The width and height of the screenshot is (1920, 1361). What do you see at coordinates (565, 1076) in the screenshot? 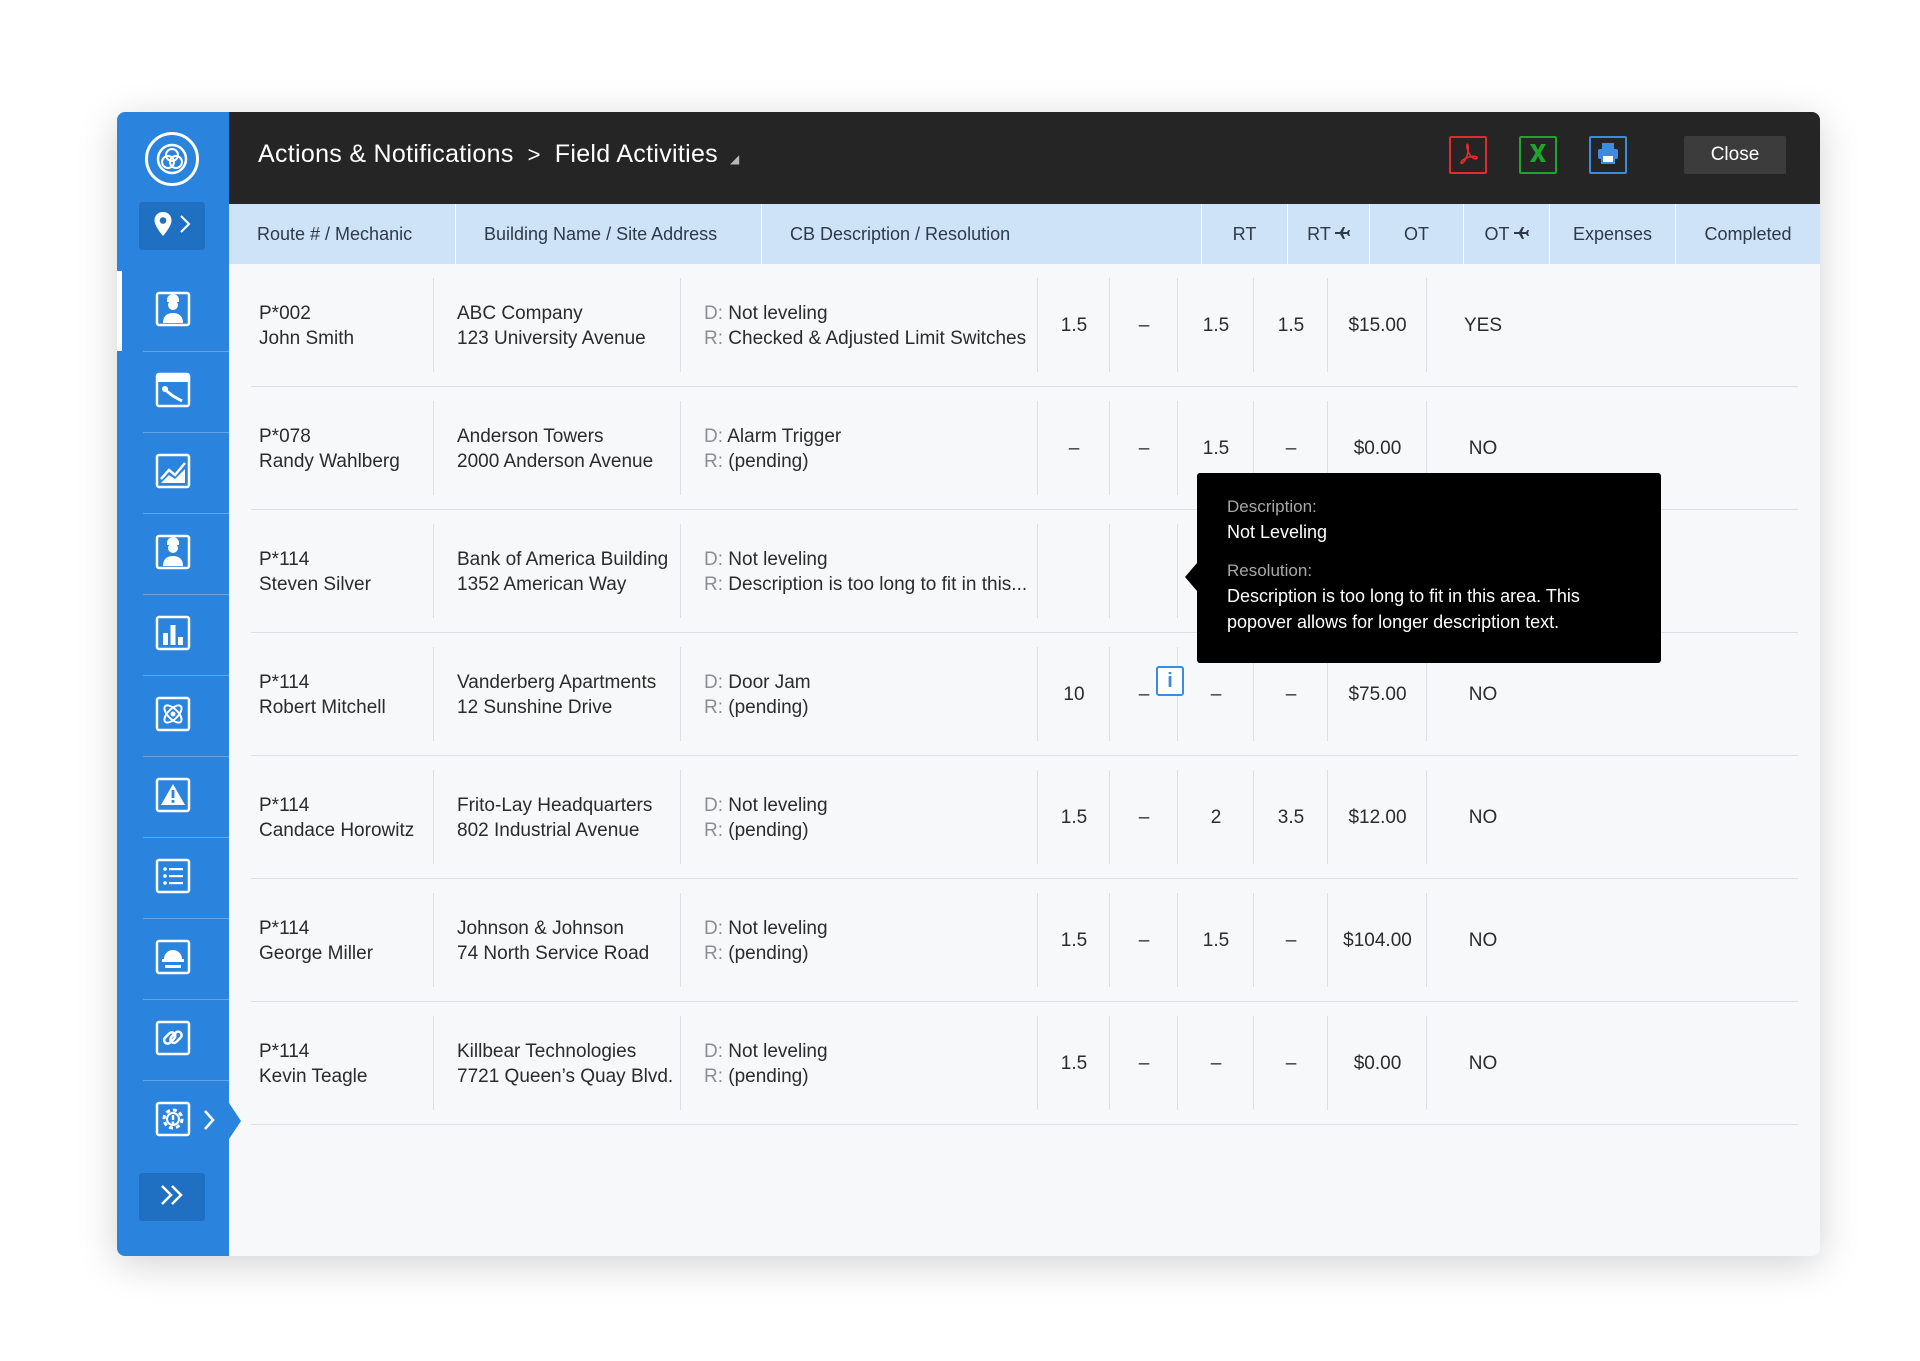
I see `site-address: 7721 Queen’s Quay Blvd.` at bounding box center [565, 1076].